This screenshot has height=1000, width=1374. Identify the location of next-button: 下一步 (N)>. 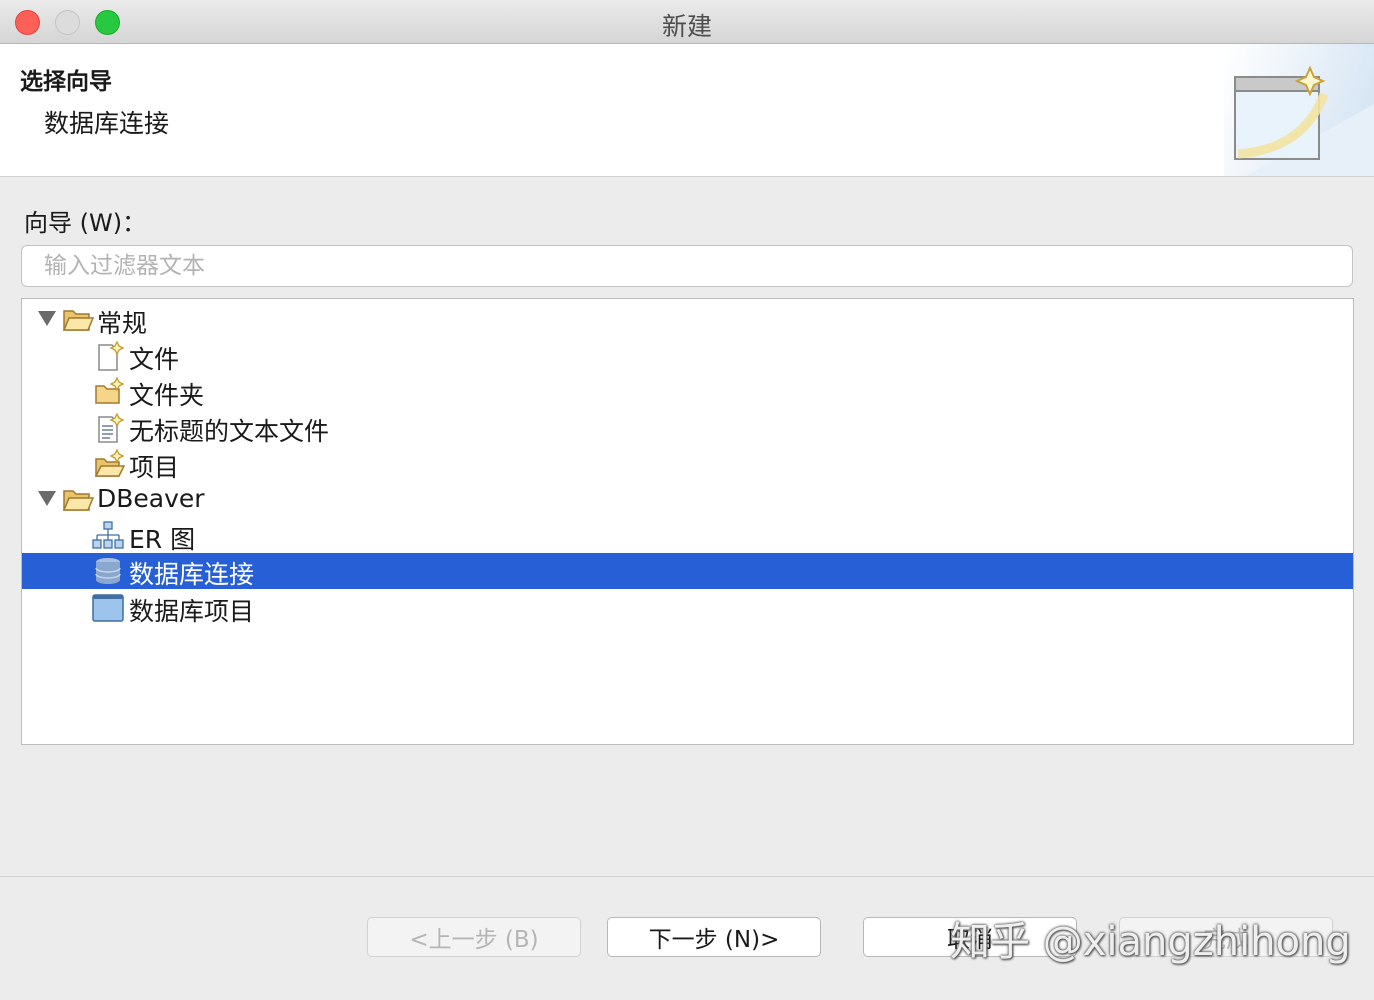
(714, 937).